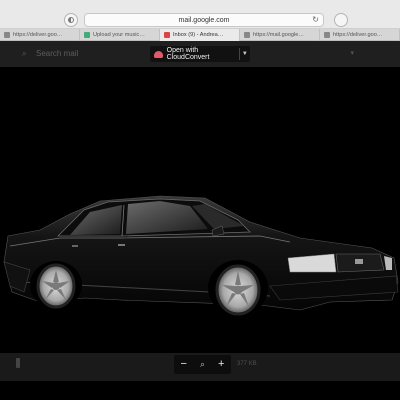 Image resolution: width=400 pixels, height=400 pixels. I want to click on zoom-out-button: −, so click(184, 364).